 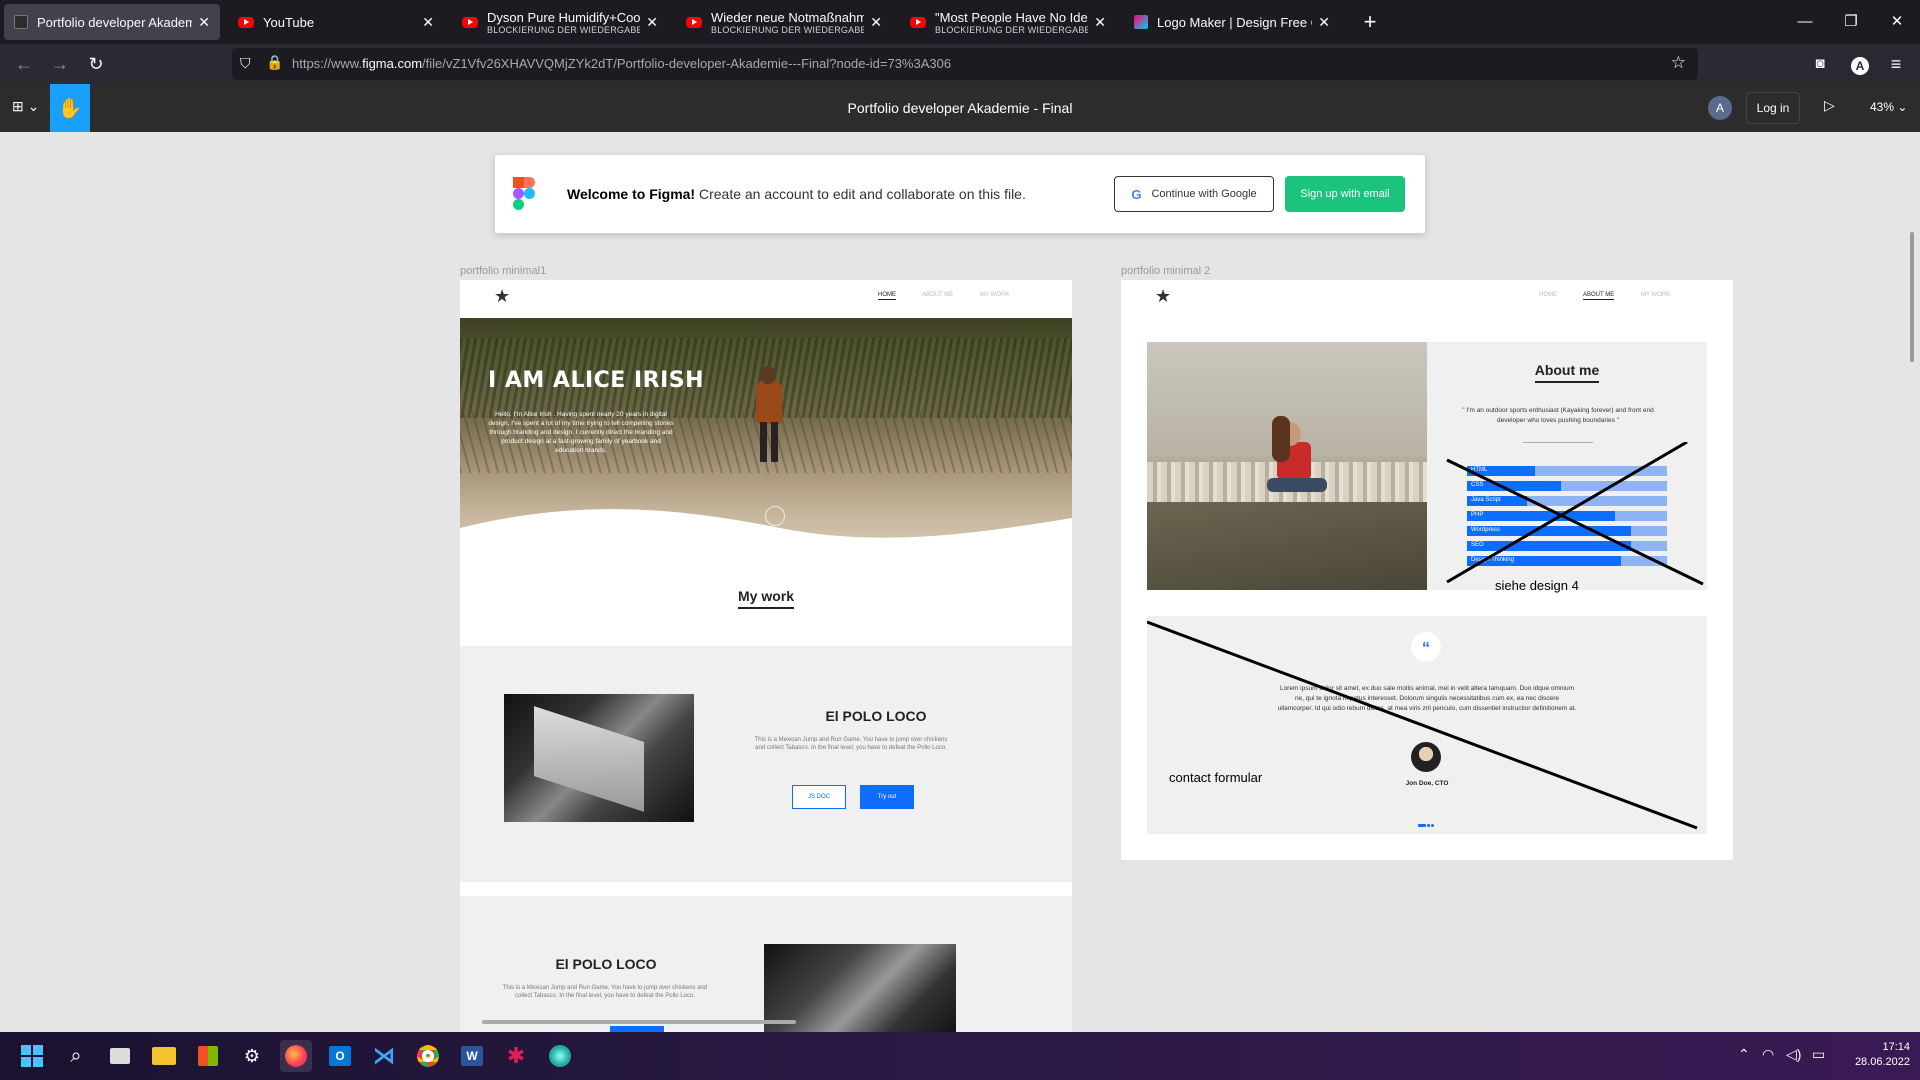 What do you see at coordinates (560, 1056) in the screenshot?
I see `maps-globe-icon` at bounding box center [560, 1056].